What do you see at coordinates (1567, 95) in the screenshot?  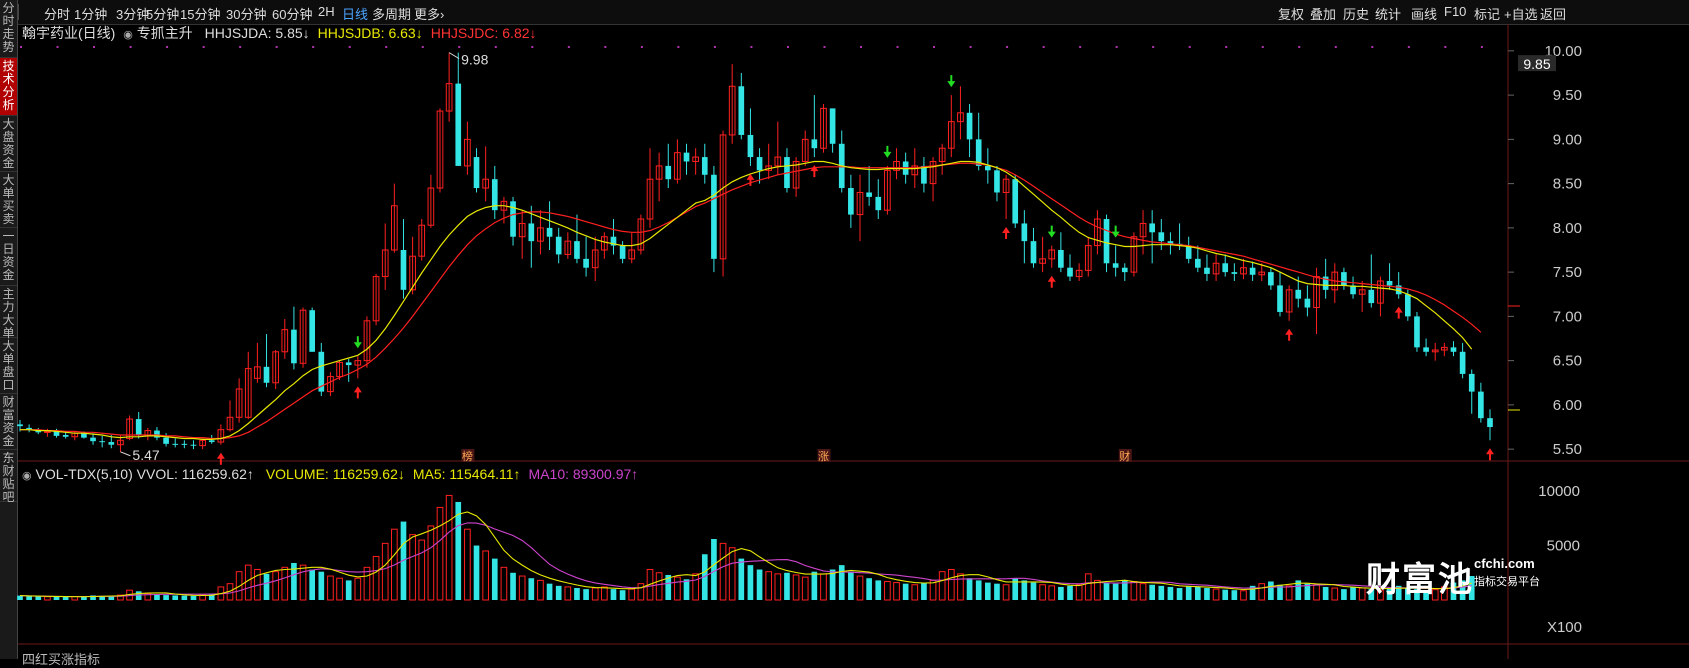 I see `price-tick-label: 9.50` at bounding box center [1567, 95].